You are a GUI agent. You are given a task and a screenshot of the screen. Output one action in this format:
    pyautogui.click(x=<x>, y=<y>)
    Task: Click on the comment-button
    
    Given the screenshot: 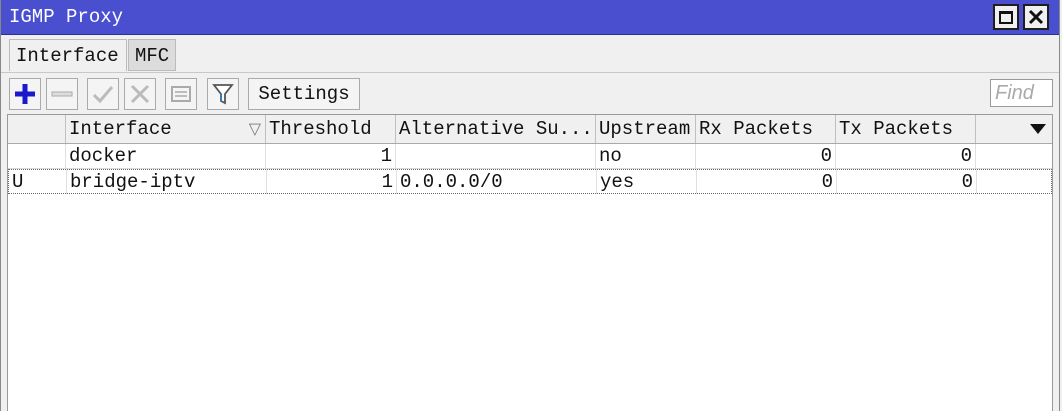 What is the action you would take?
    pyautogui.click(x=181, y=94)
    